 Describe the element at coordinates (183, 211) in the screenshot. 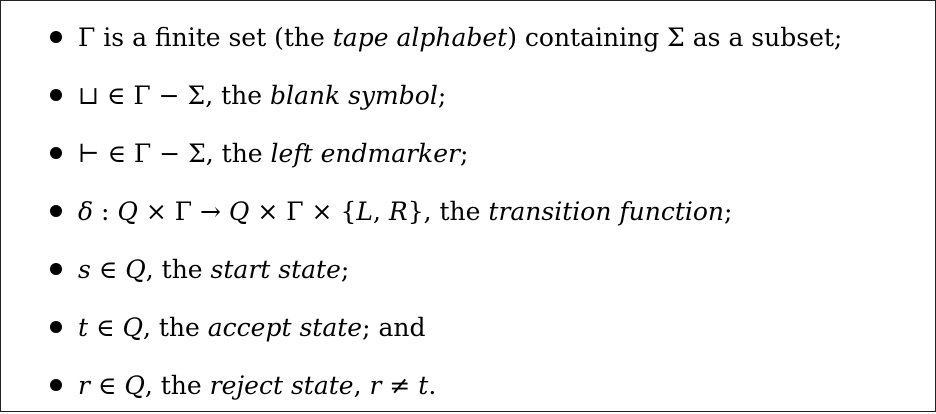

I see `text-segment: × Γ →` at that location.